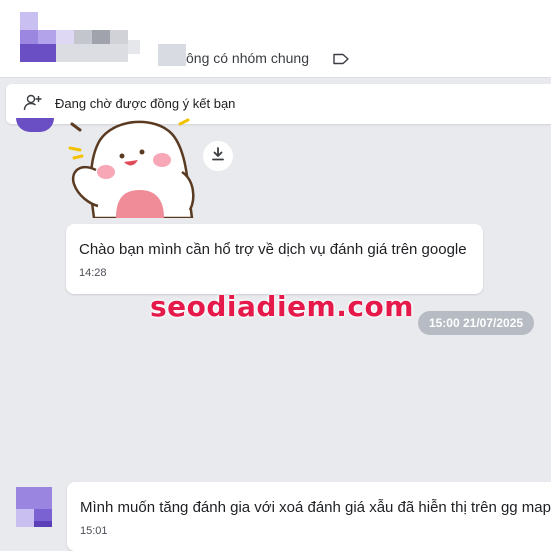 The image size is (551, 551). What do you see at coordinates (172, 55) in the screenshot?
I see `contact-name-blurred` at bounding box center [172, 55].